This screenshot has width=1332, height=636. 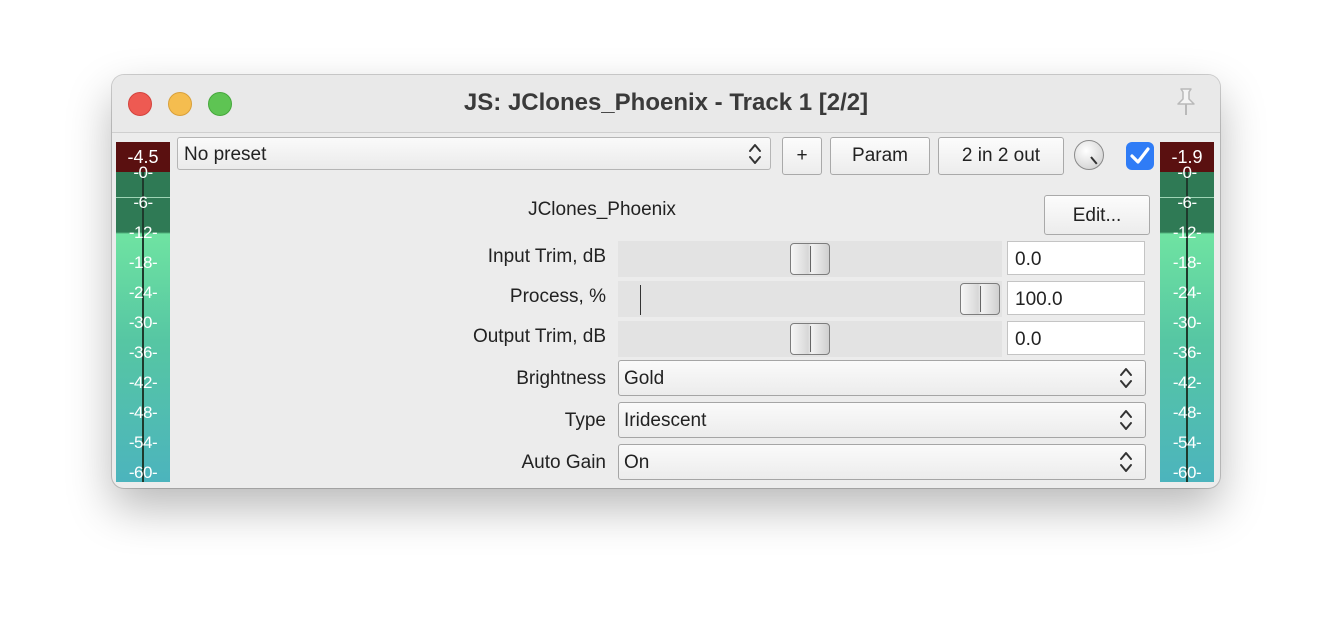 What do you see at coordinates (882, 462) in the screenshot?
I see `auto-gain-select: On` at bounding box center [882, 462].